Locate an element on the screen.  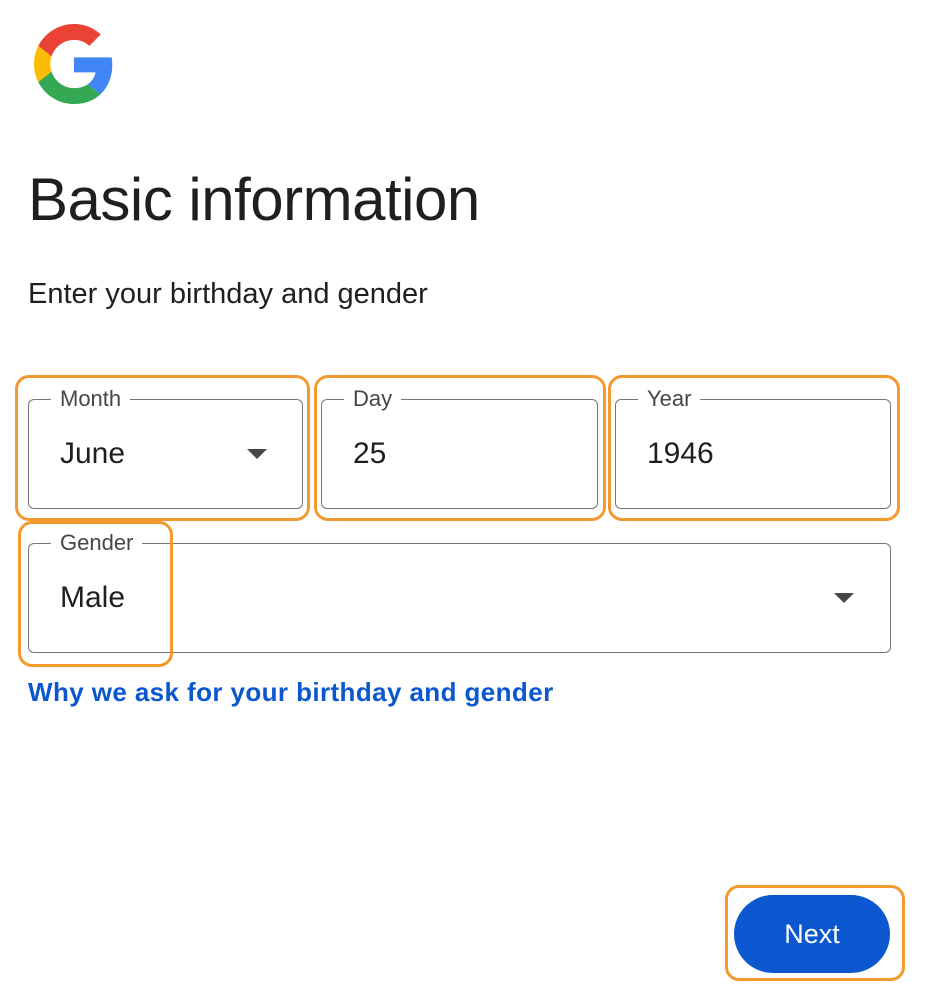
day-field: Day 25 is located at coordinates (459, 447).